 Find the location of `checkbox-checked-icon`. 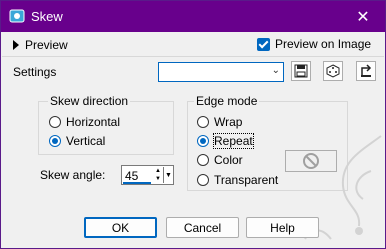

checkbox-checked-icon is located at coordinates (263, 44).